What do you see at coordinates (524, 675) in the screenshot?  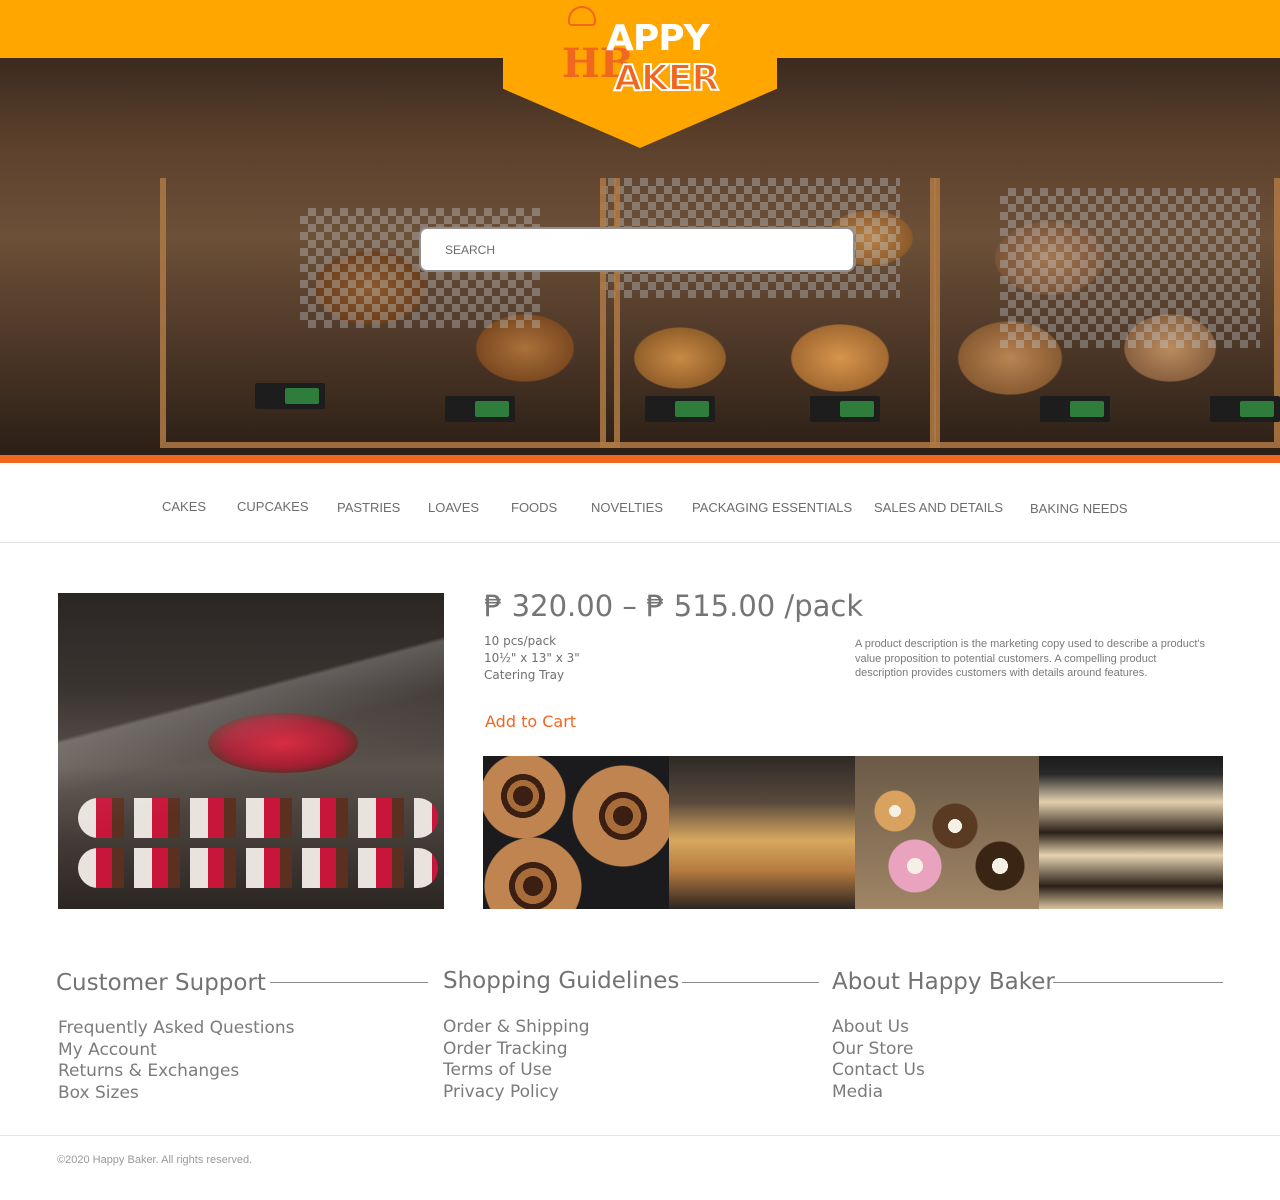 I see `spec-type: Catering Tray` at bounding box center [524, 675].